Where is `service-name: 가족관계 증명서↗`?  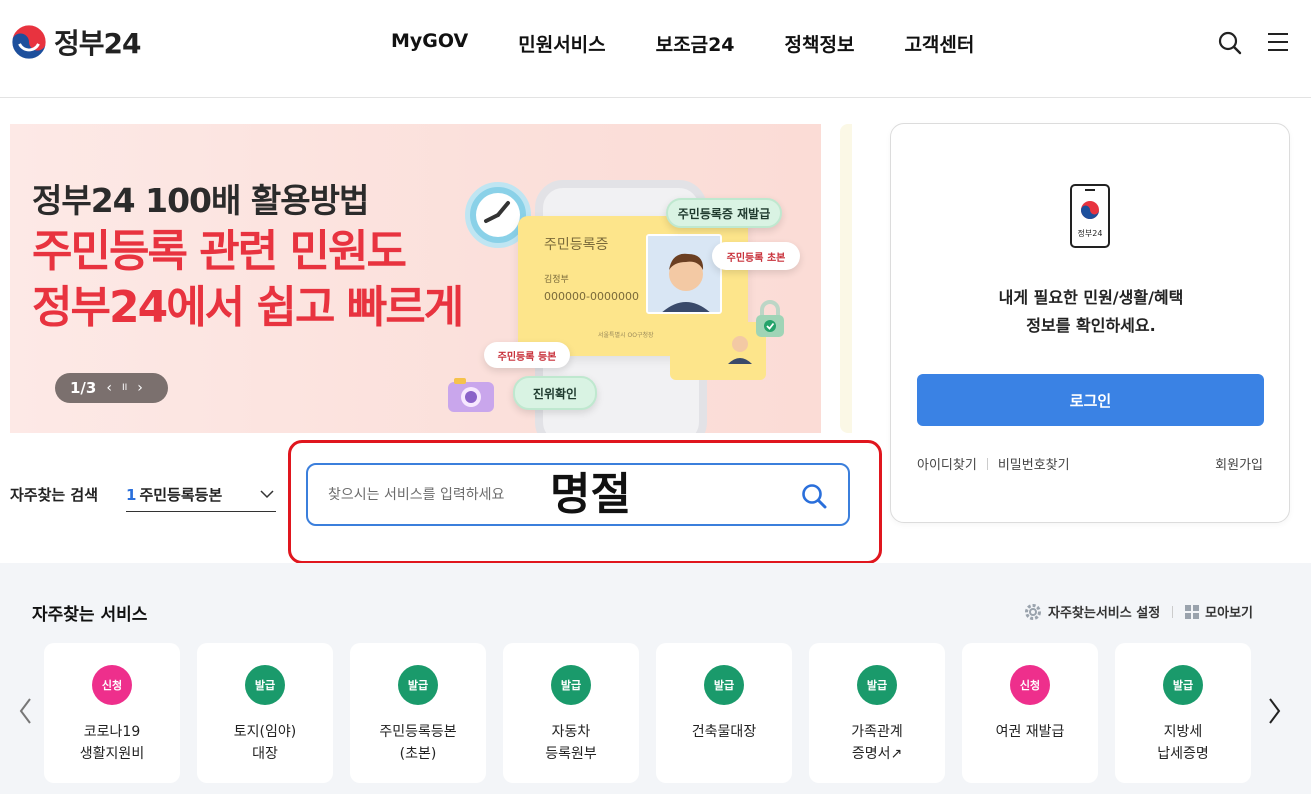 service-name: 가족관계 증명서↗ is located at coordinates (877, 743).